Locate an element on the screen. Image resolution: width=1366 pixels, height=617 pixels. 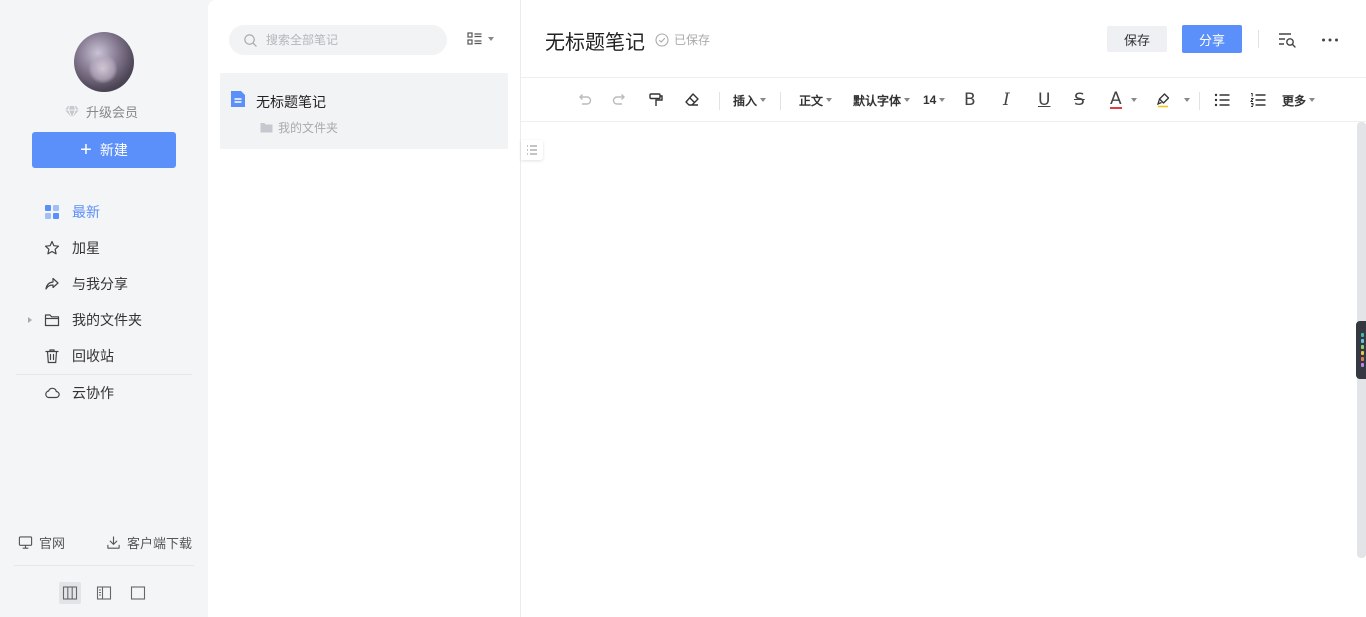
save-status: 已保存 is located at coordinates (682, 39).